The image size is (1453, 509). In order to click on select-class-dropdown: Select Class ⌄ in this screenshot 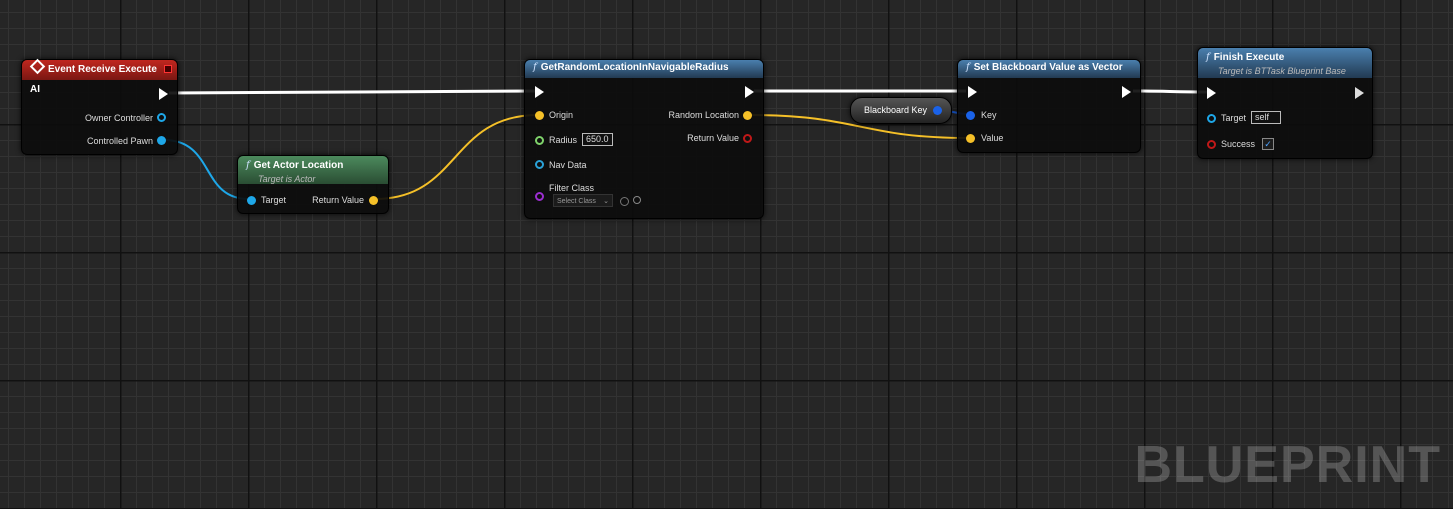, I will do `click(583, 200)`.